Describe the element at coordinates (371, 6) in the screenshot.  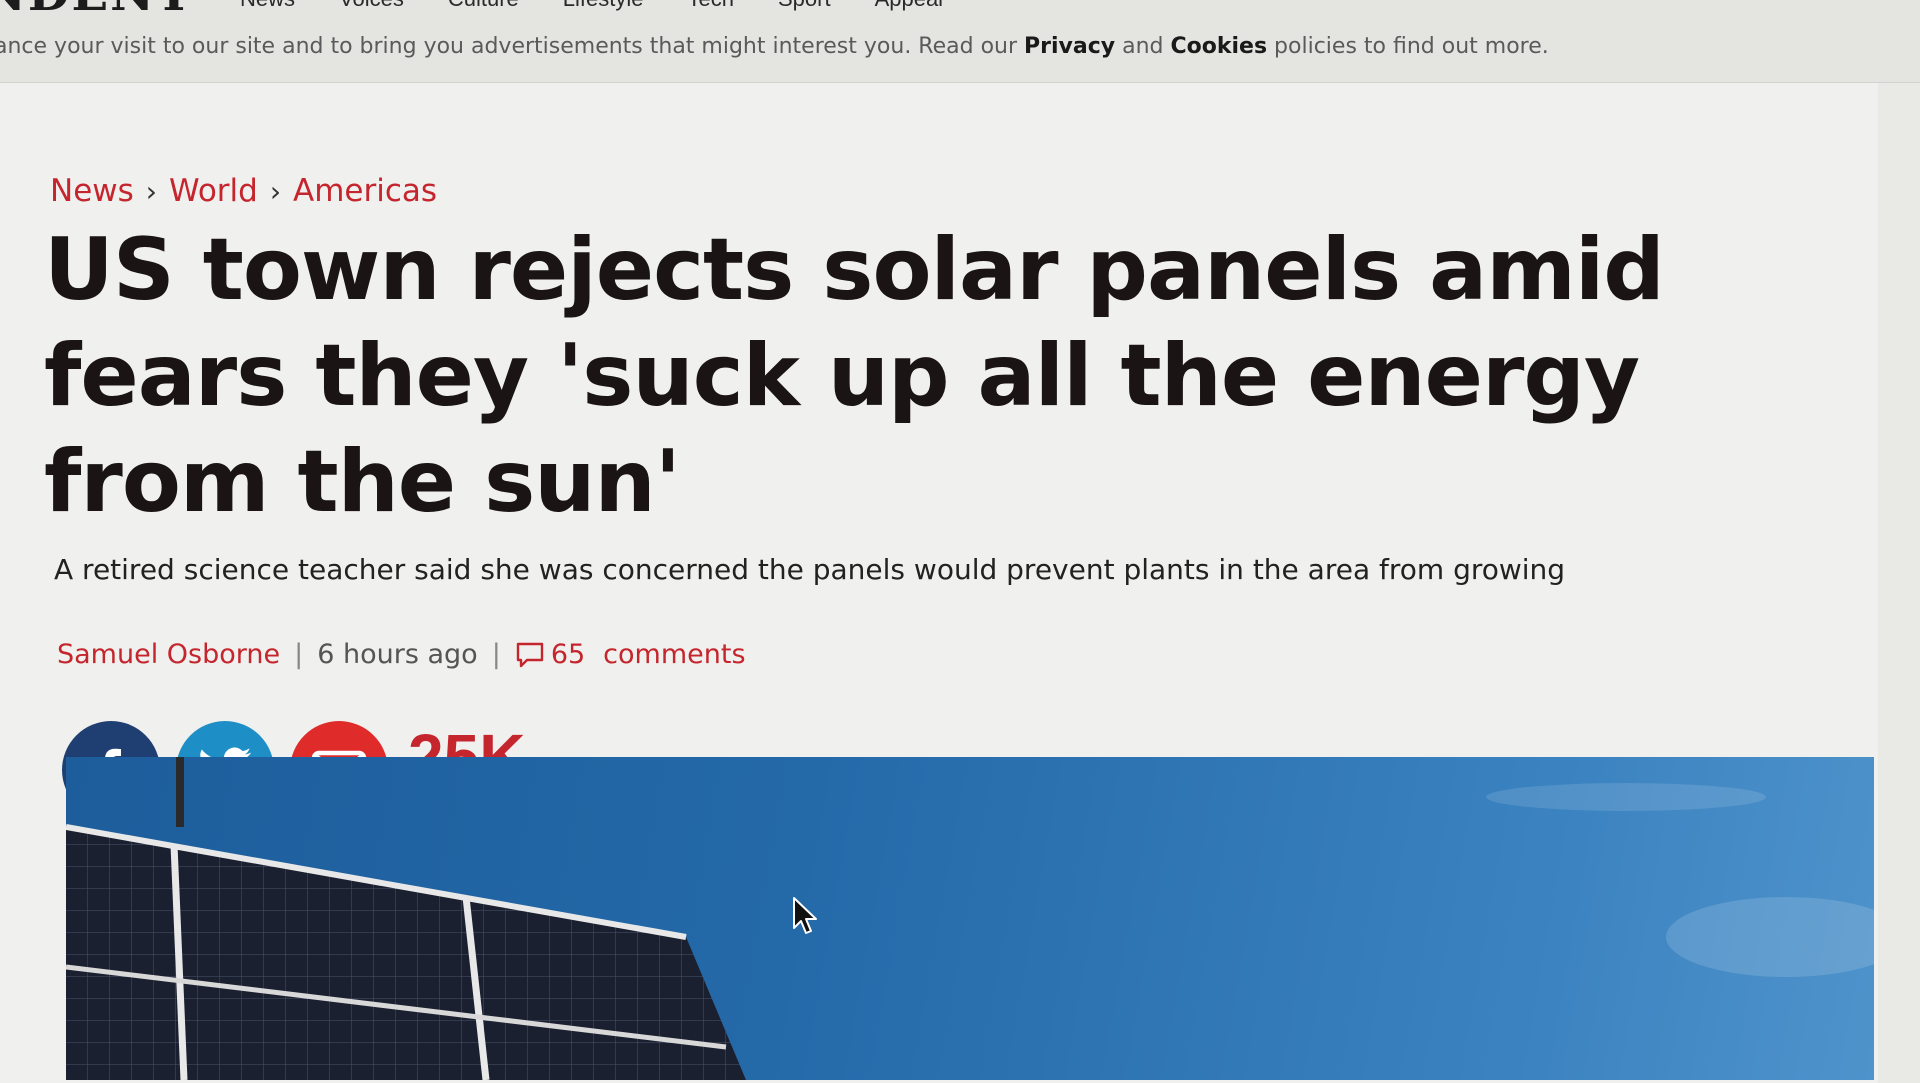
I see `nav-item-voices: Voices` at that location.